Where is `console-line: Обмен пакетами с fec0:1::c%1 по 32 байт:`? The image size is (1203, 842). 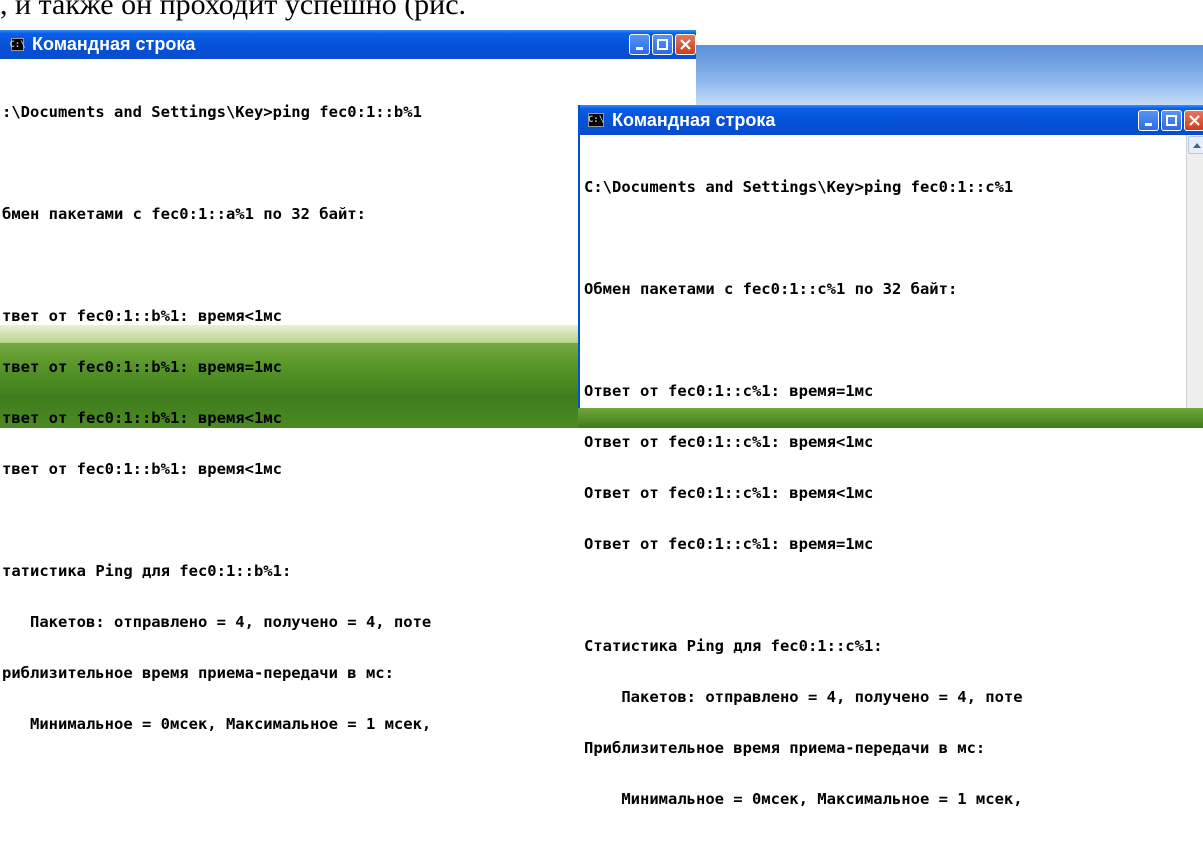 console-line: Обмен пакетами с fec0:1::c%1 по 32 байт: is located at coordinates (771, 289).